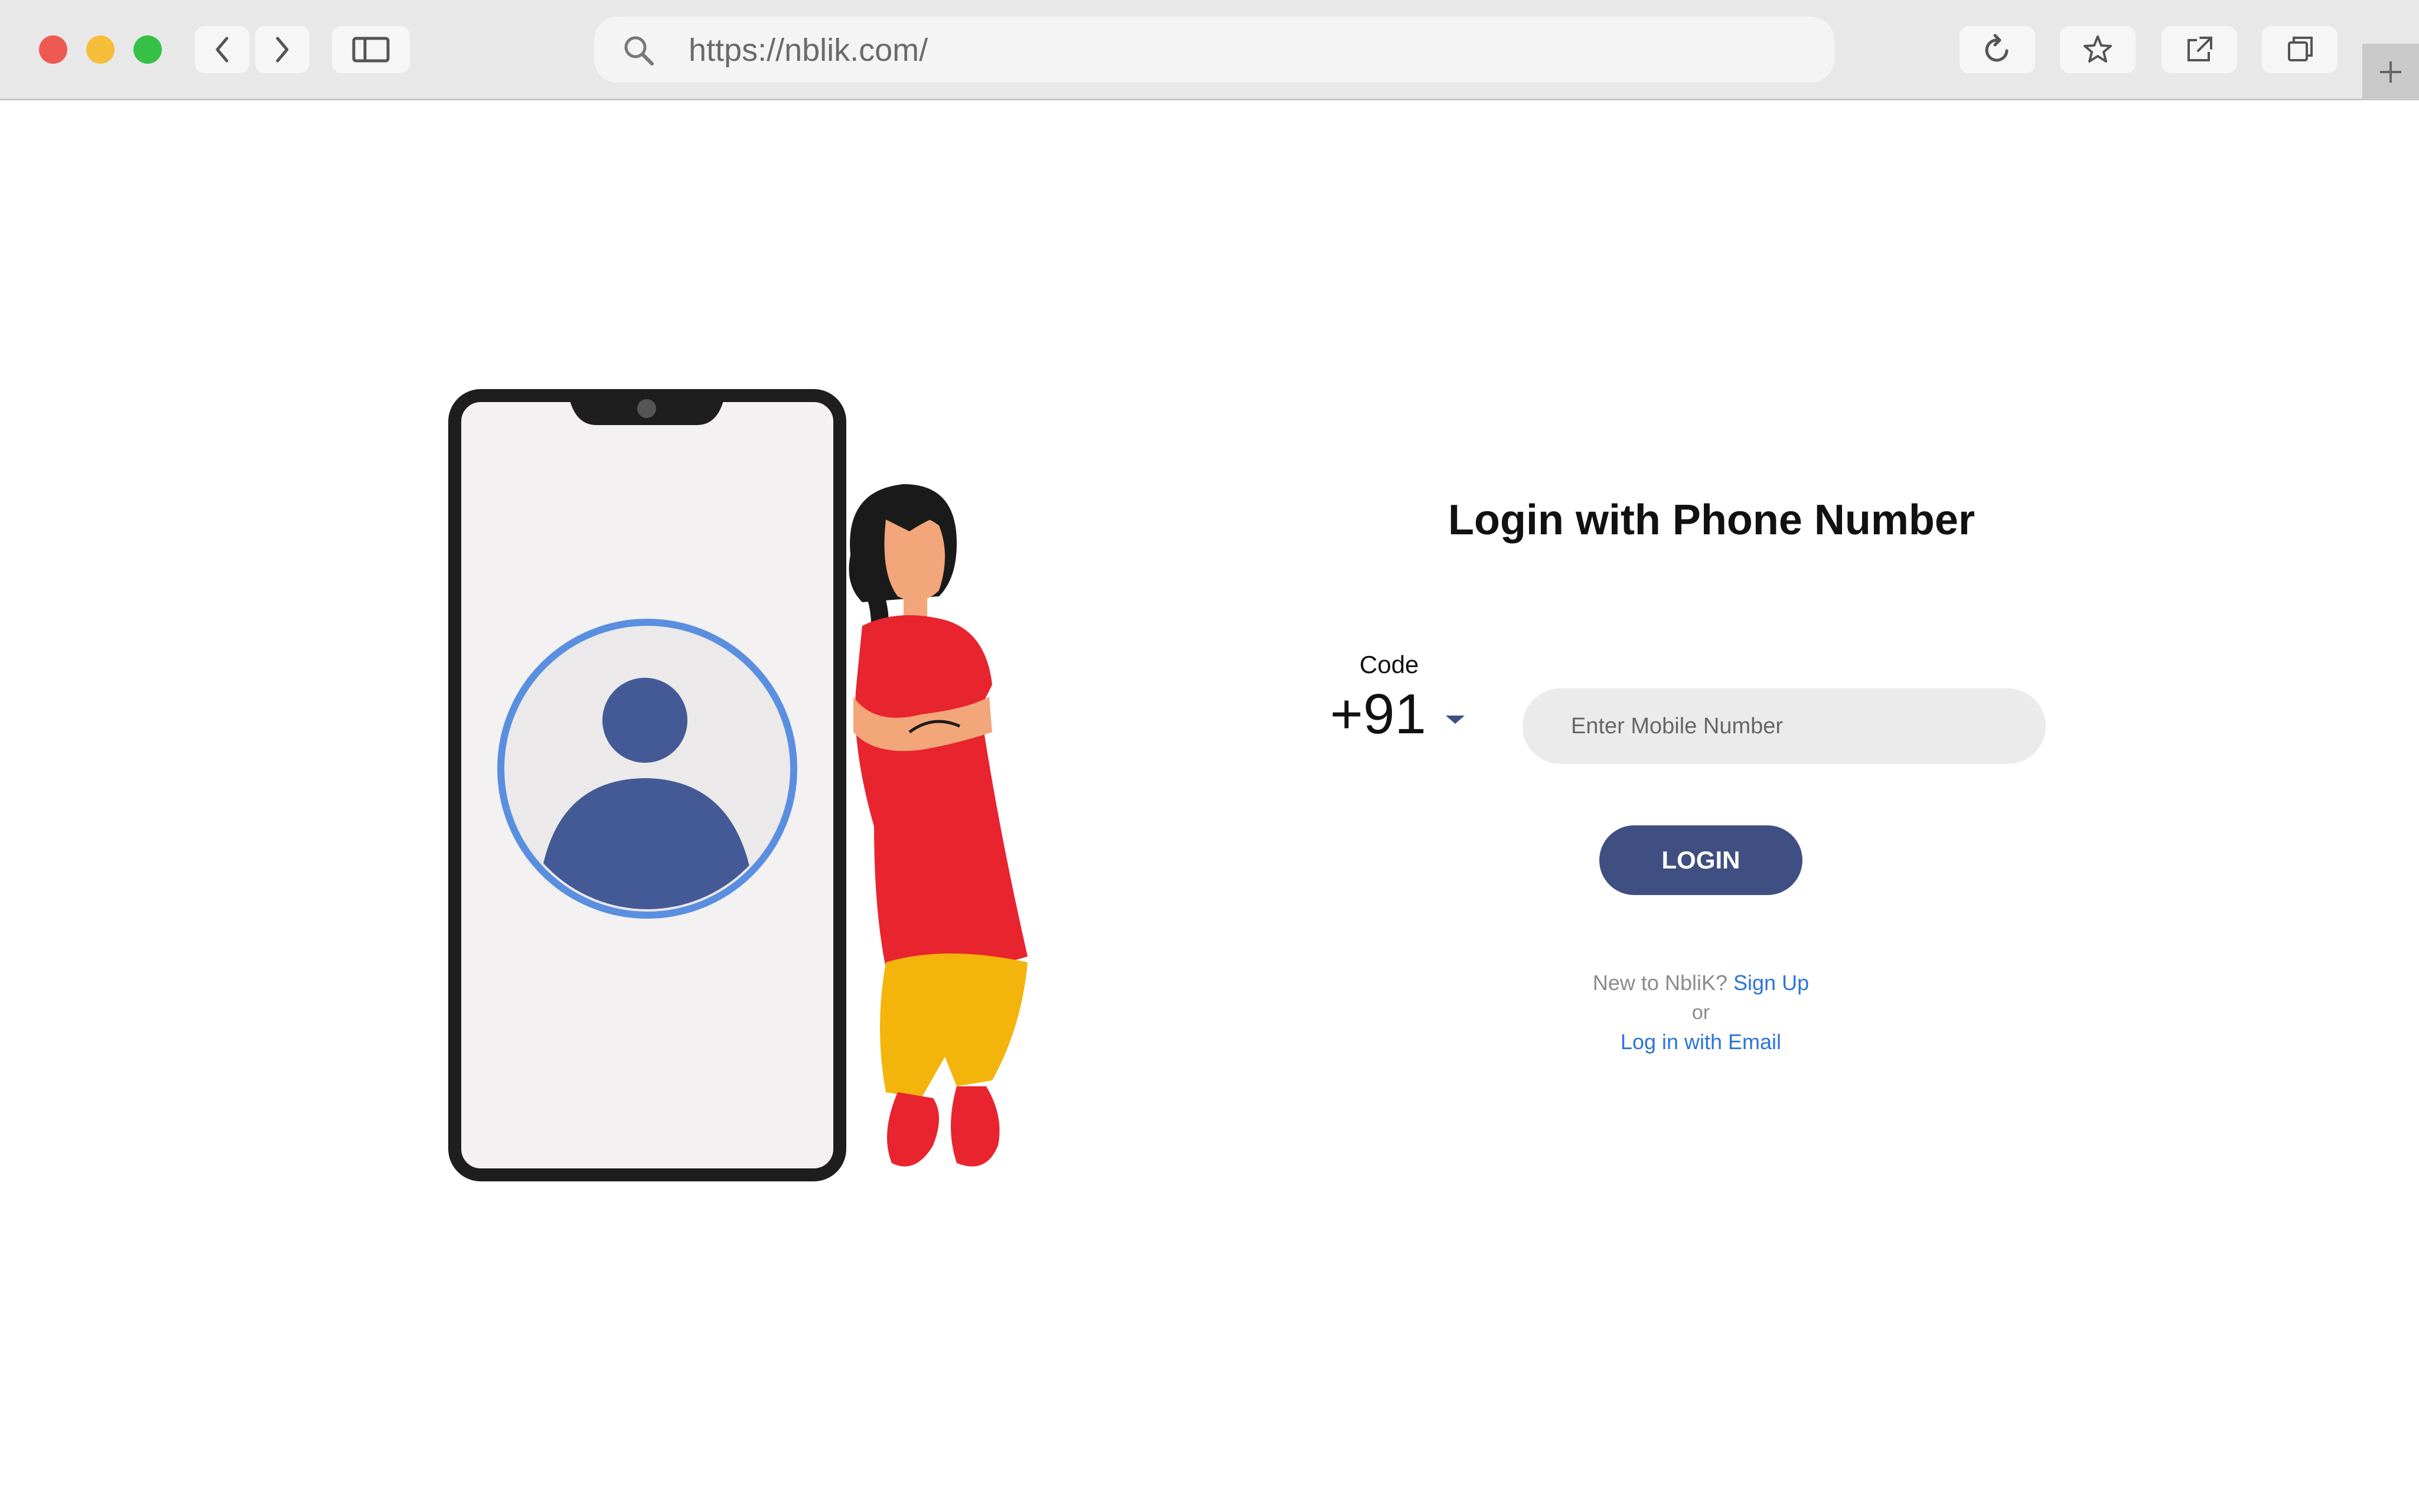  I want to click on share-button, so click(2199, 49).